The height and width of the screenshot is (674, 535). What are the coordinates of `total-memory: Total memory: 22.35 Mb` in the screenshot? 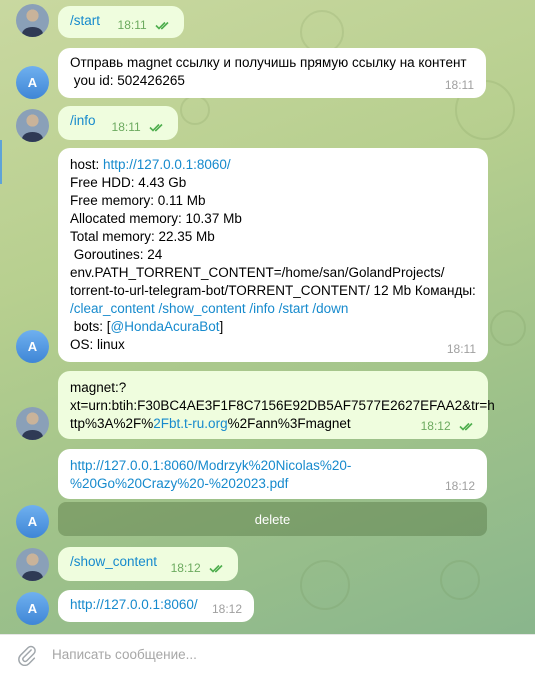 It's located at (142, 236).